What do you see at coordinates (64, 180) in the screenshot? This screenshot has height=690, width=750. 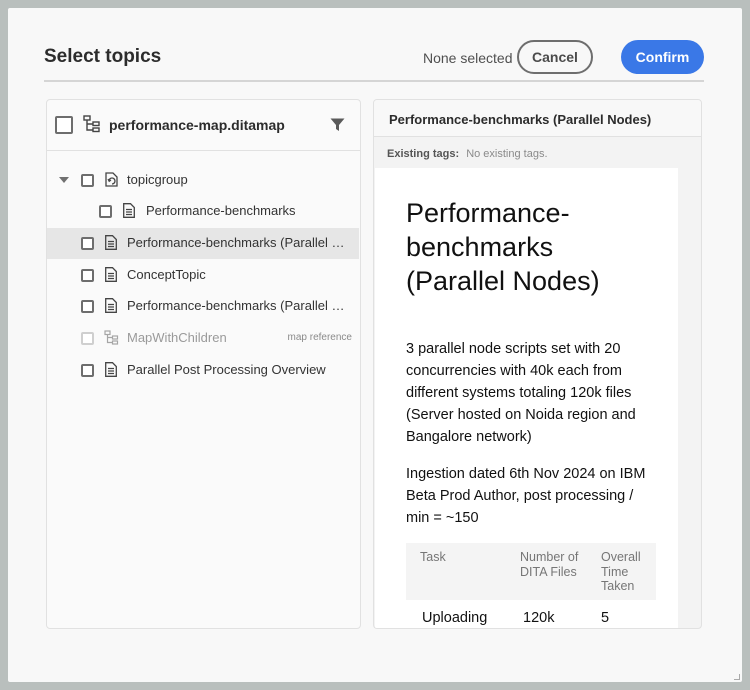 I see `chevron-down-icon` at bounding box center [64, 180].